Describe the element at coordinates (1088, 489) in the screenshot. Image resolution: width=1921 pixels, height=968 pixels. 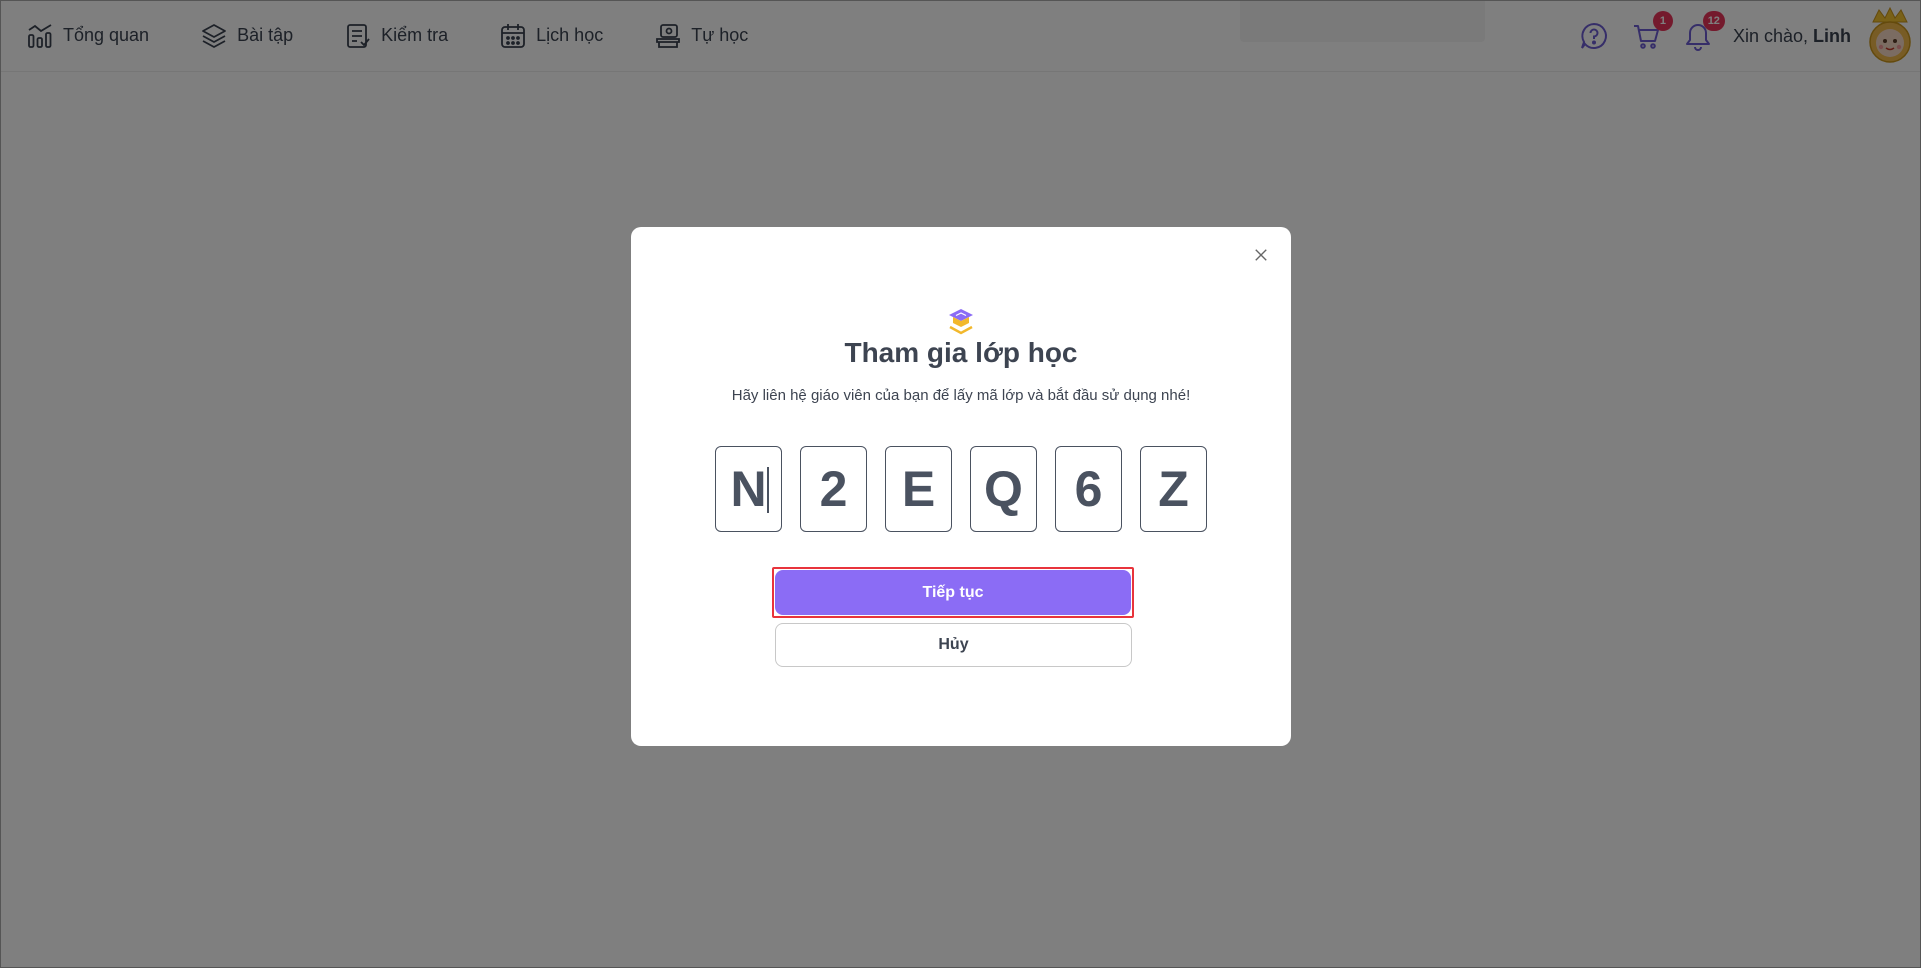
I see `code-digit-input: 6` at that location.